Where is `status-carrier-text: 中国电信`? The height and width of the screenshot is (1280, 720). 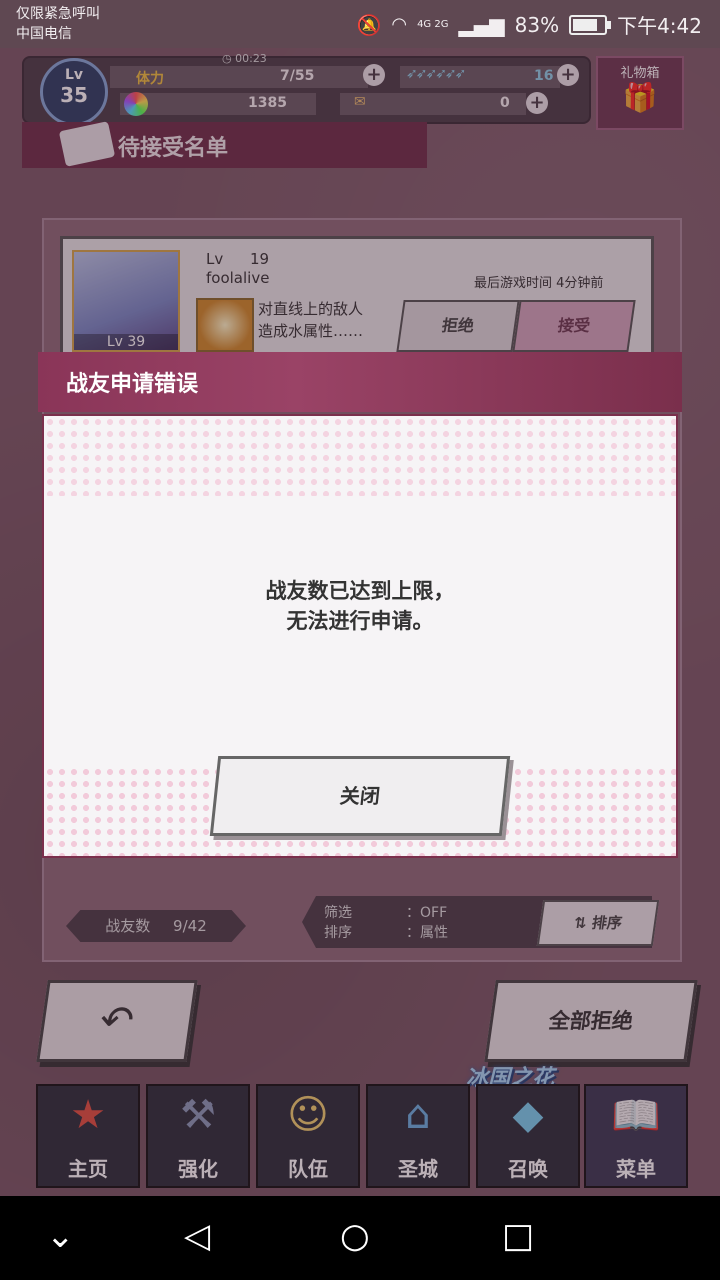
status-carrier-text: 中国电信 is located at coordinates (44, 34).